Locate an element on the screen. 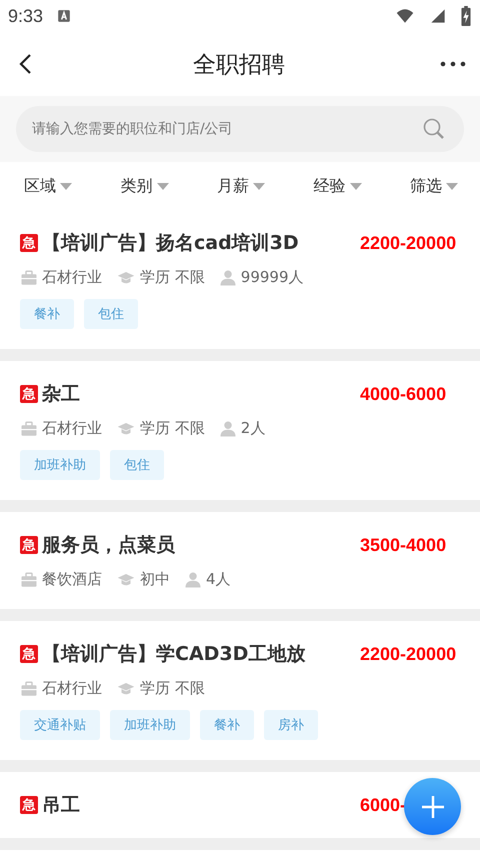 This screenshot has height=852, width=480. job-title: 服务员，点菜员 is located at coordinates (108, 545).